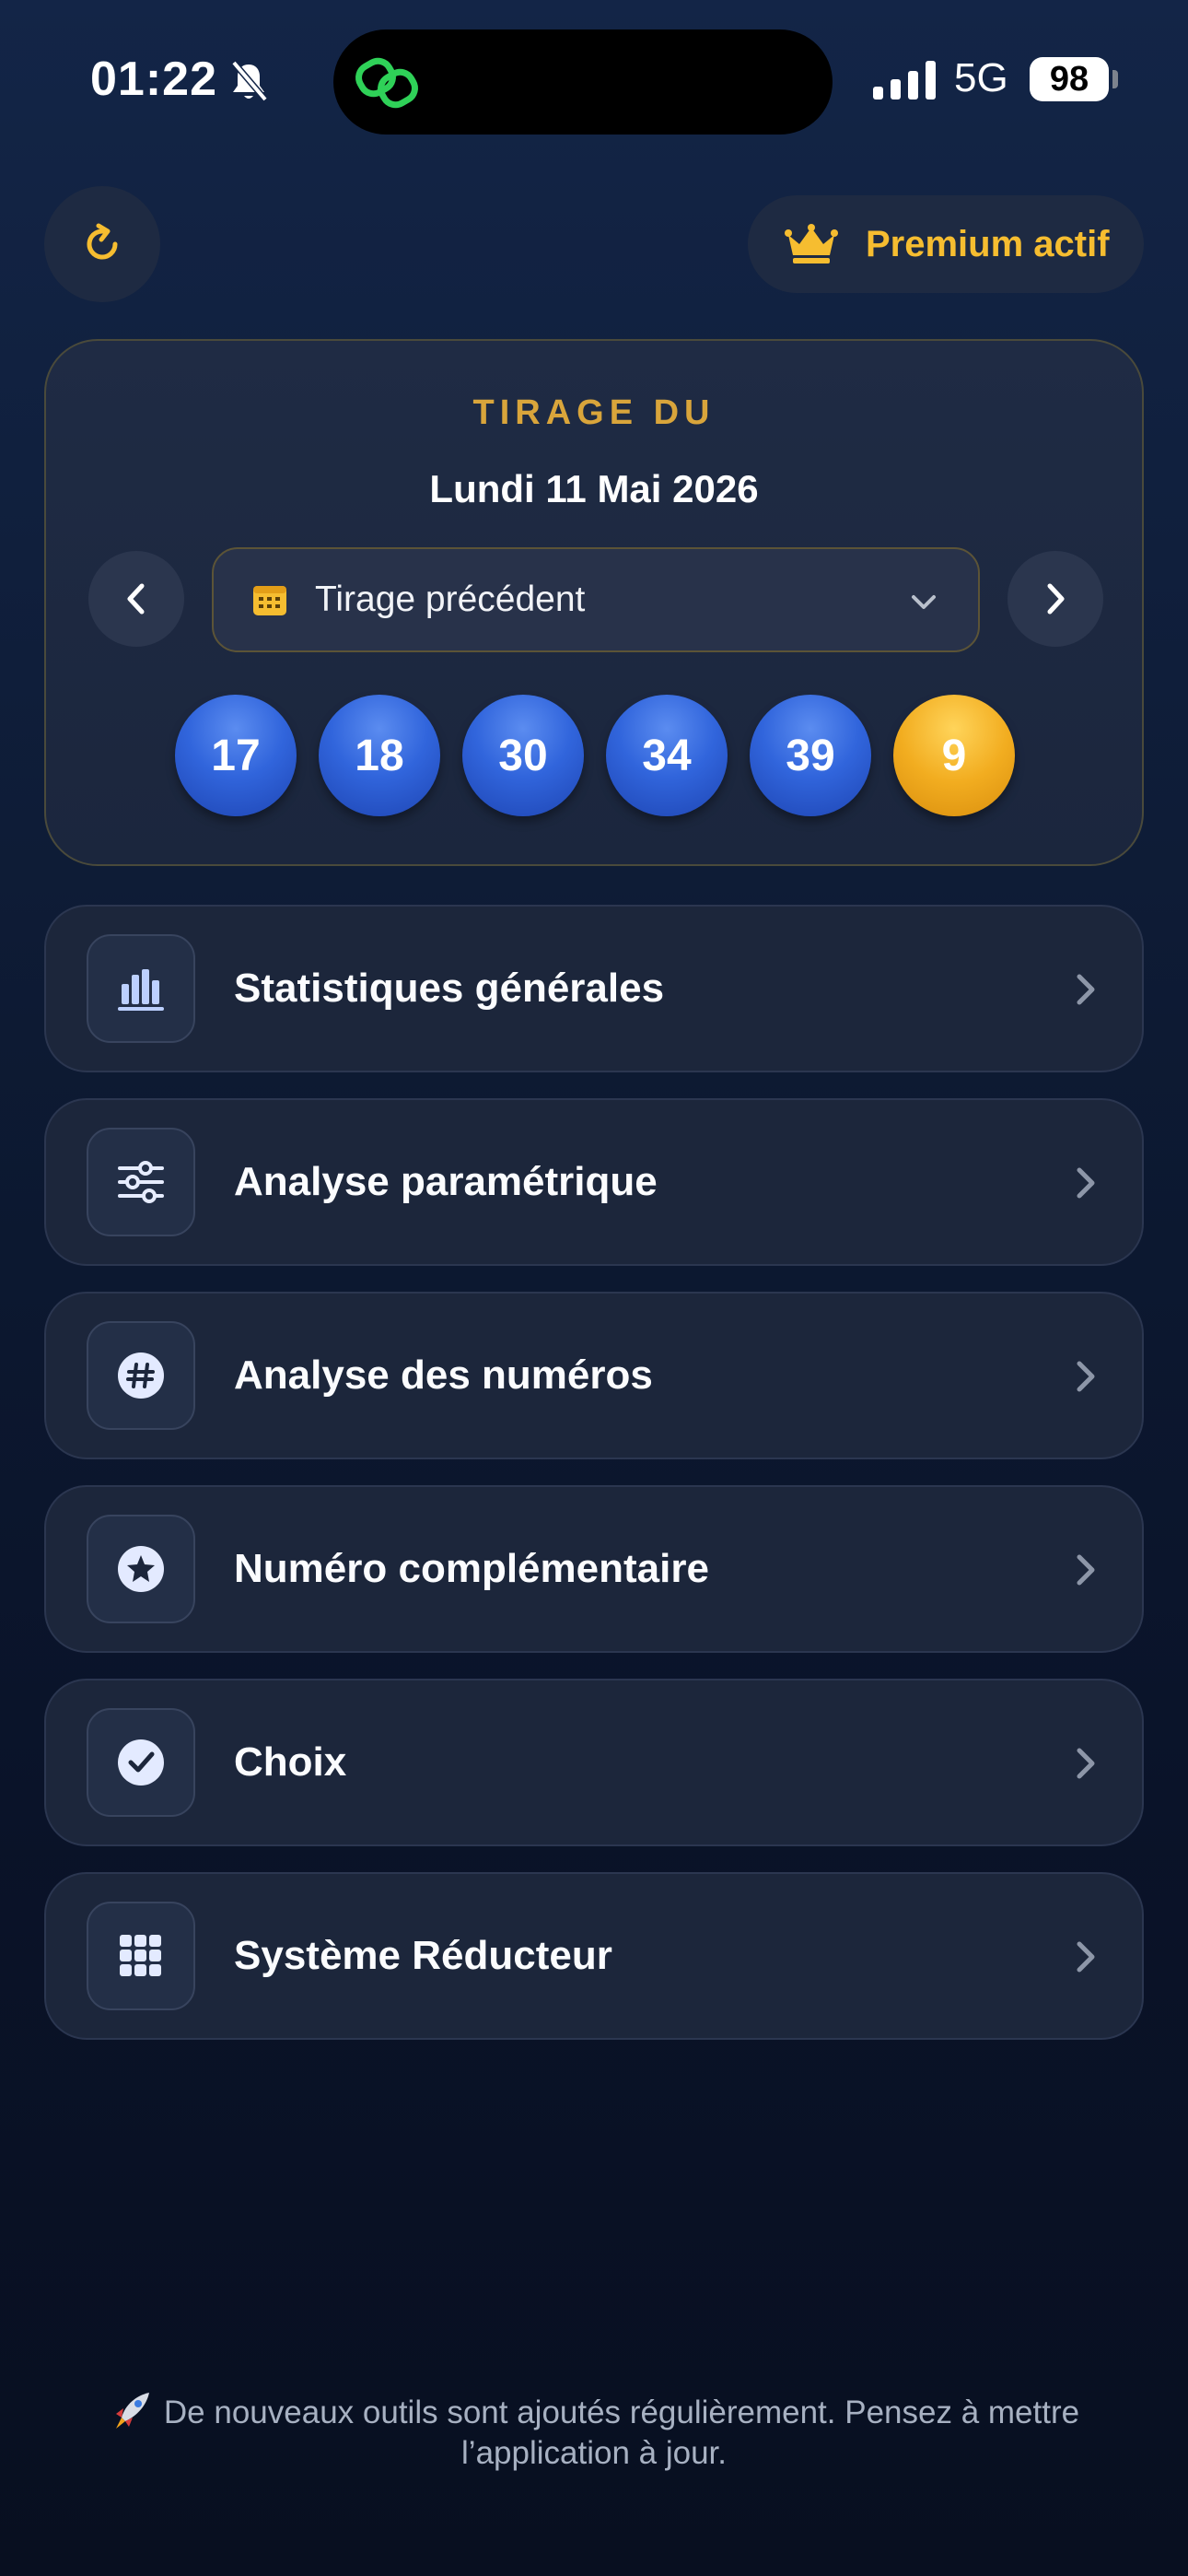  Describe the element at coordinates (981, 77) in the screenshot. I see `network-type: 5G` at that location.